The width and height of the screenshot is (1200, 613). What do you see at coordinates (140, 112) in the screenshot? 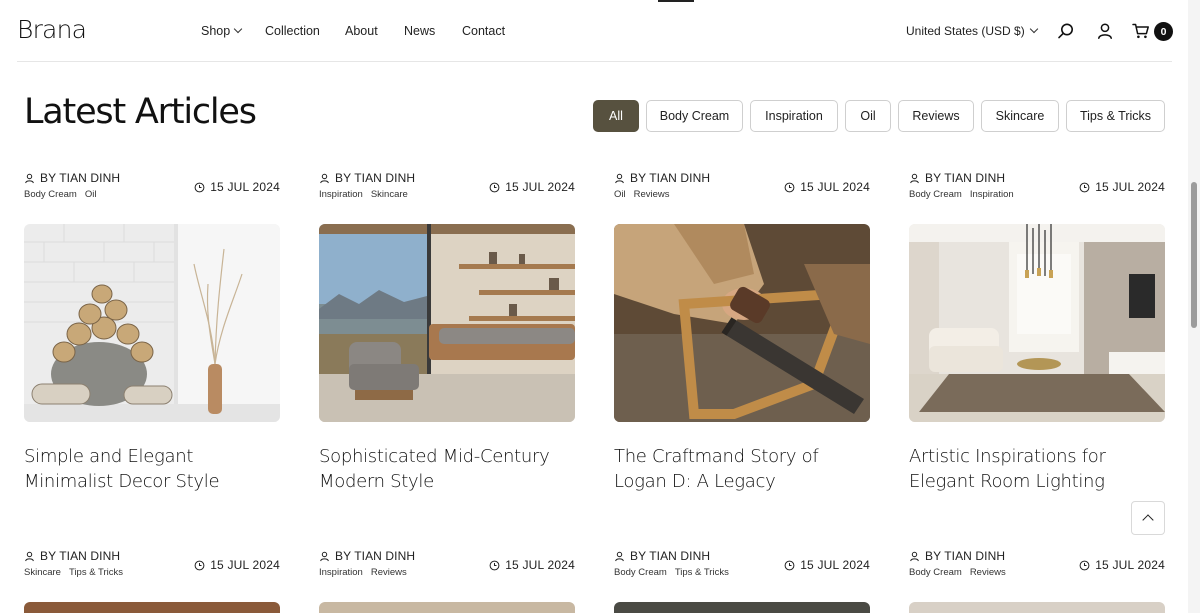
I see `page-title: Latest Articles` at bounding box center [140, 112].